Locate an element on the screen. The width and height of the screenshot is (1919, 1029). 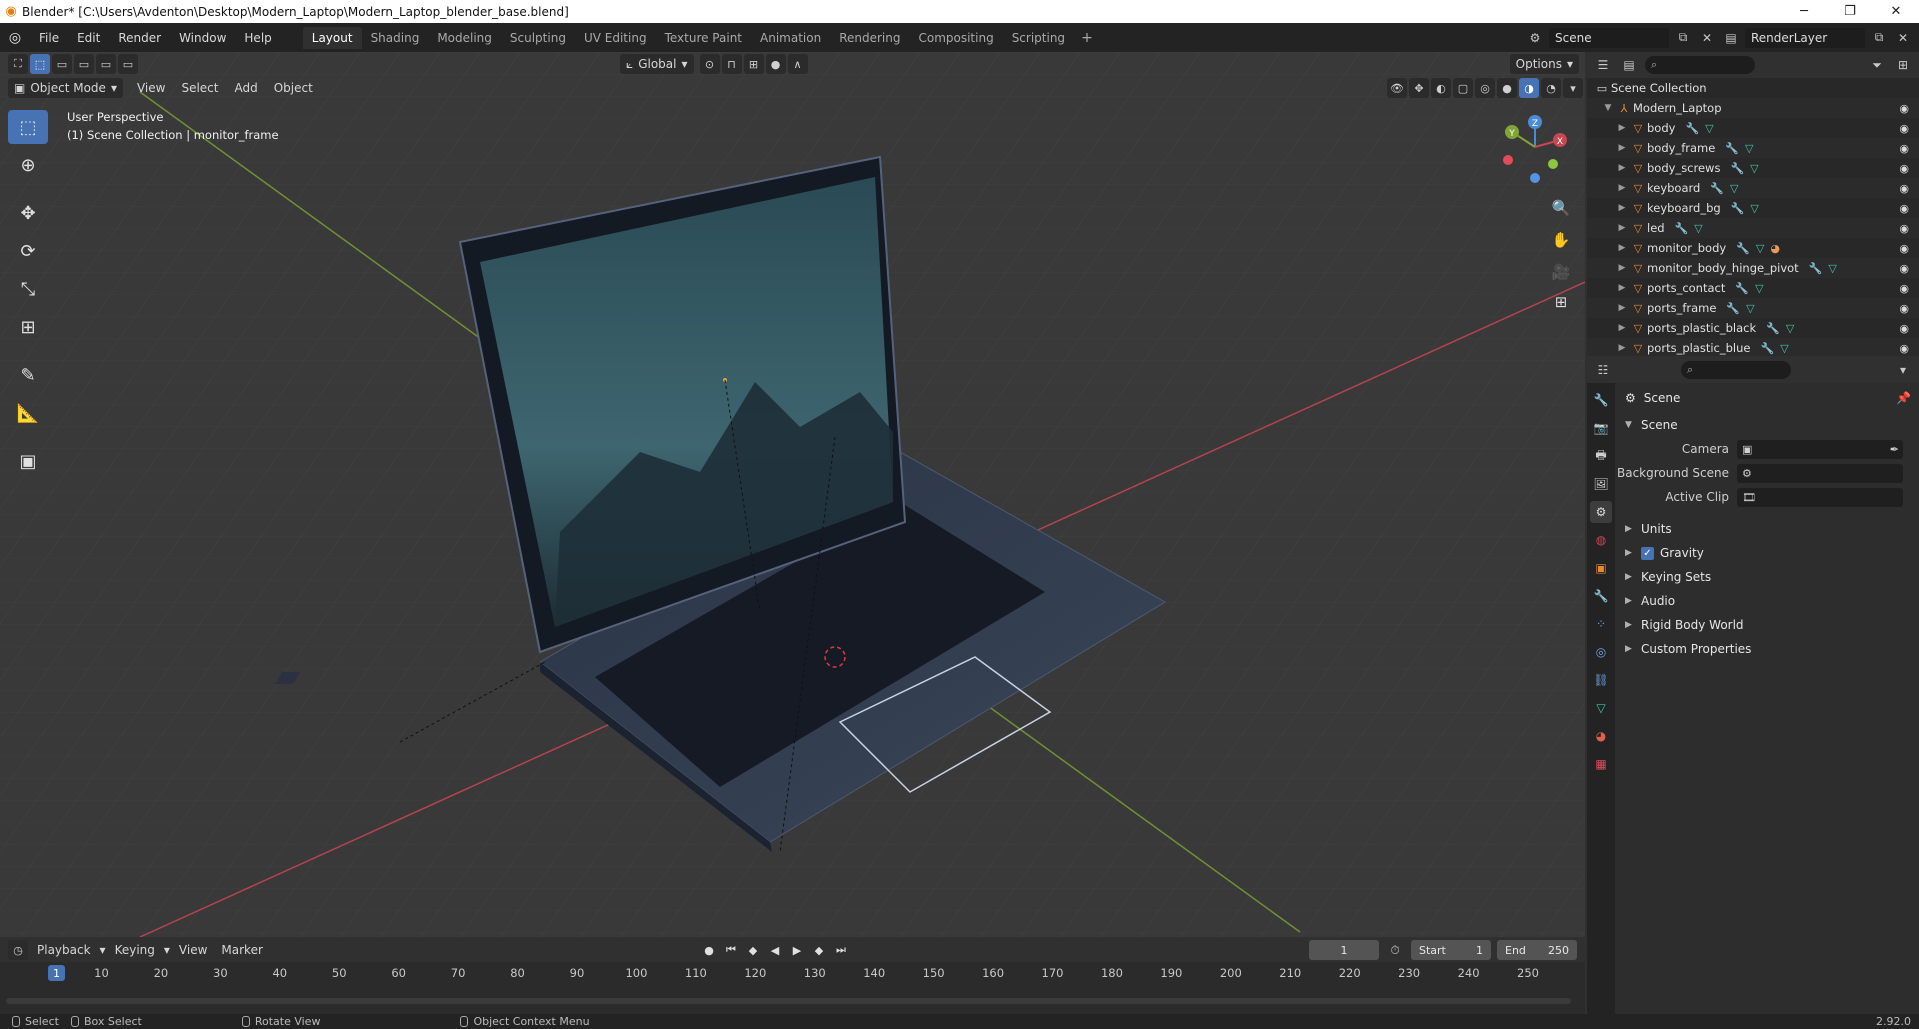
properties-editor-icon: ☷ is located at coordinates (1603, 370).